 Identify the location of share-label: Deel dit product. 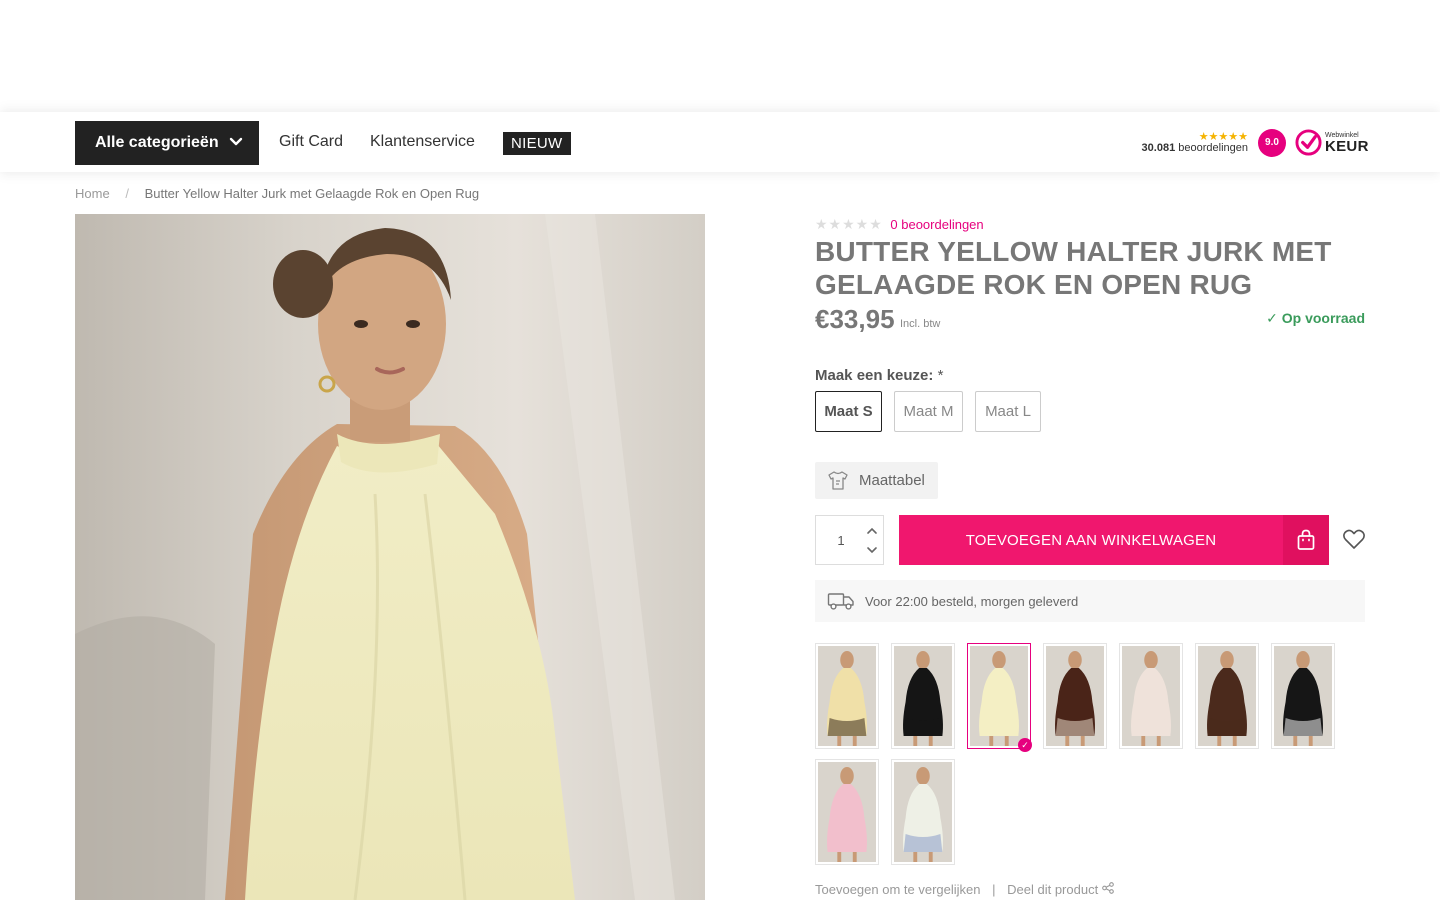
(1053, 889).